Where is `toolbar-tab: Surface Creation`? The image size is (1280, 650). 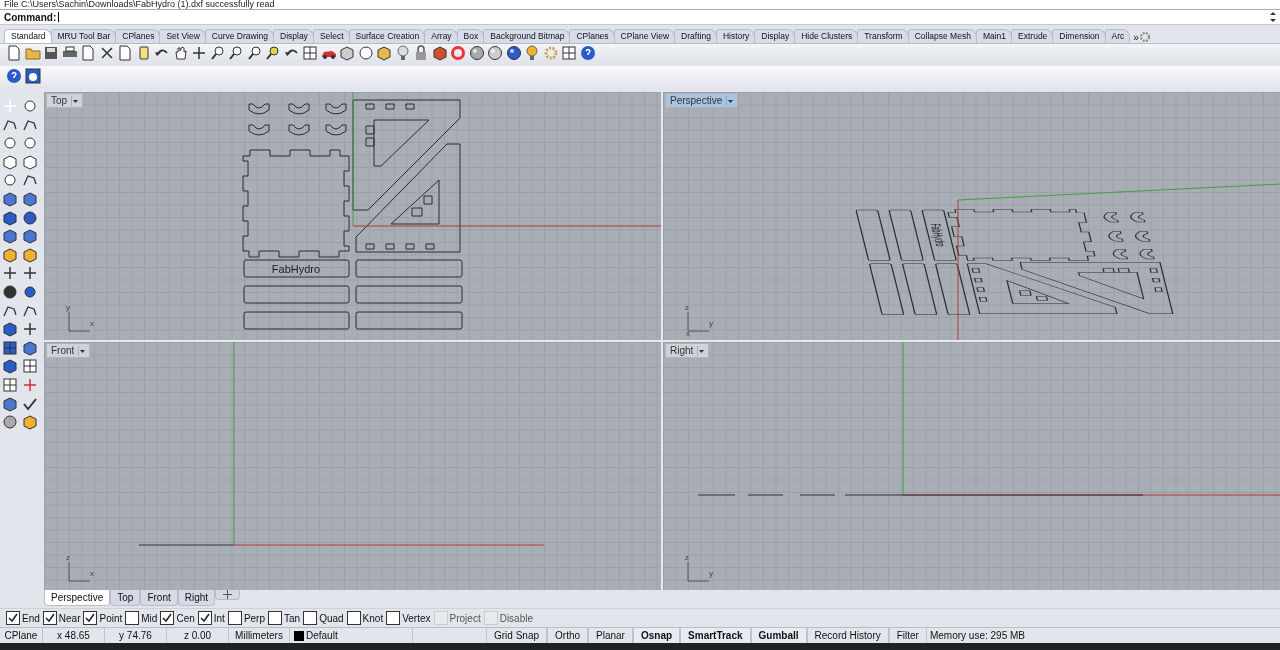 toolbar-tab: Surface Creation is located at coordinates (387, 36).